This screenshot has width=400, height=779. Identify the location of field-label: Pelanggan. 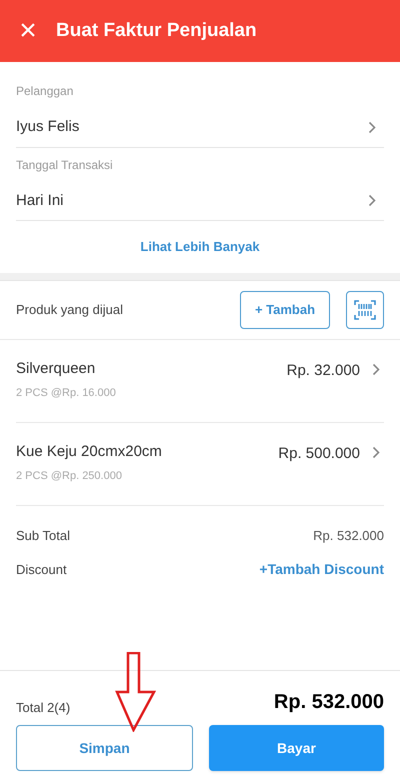
(45, 91).